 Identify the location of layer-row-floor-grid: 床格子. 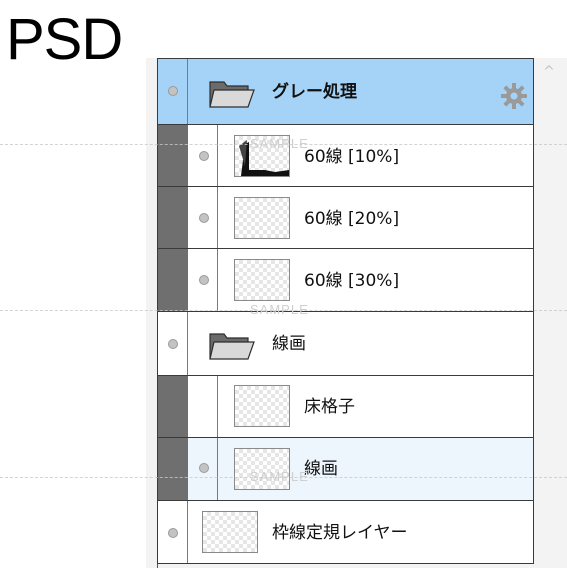
(345, 406).